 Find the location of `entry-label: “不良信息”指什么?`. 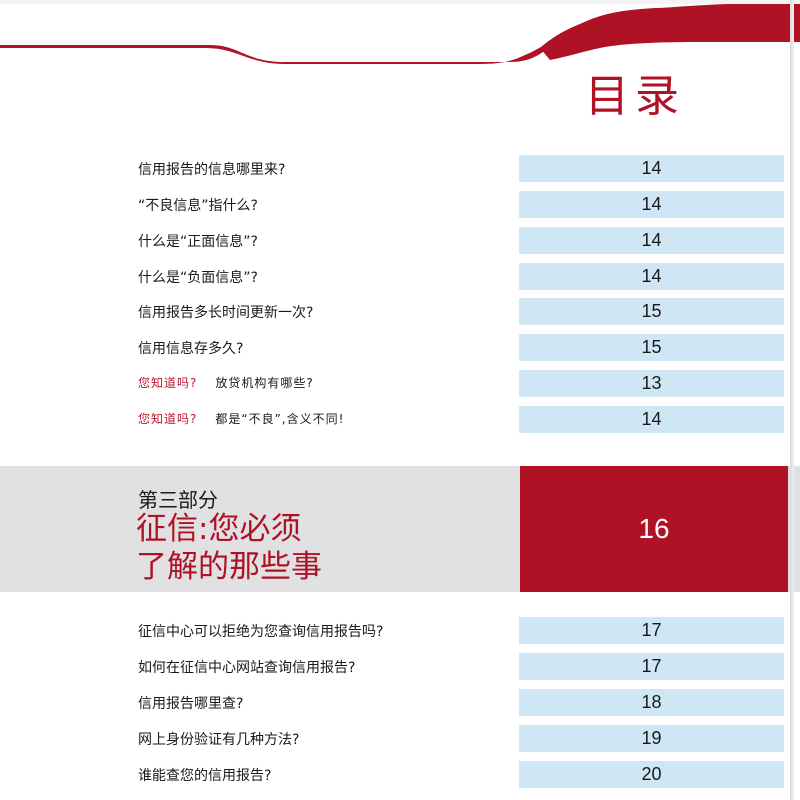

entry-label: “不良信息”指什么? is located at coordinates (198, 206).